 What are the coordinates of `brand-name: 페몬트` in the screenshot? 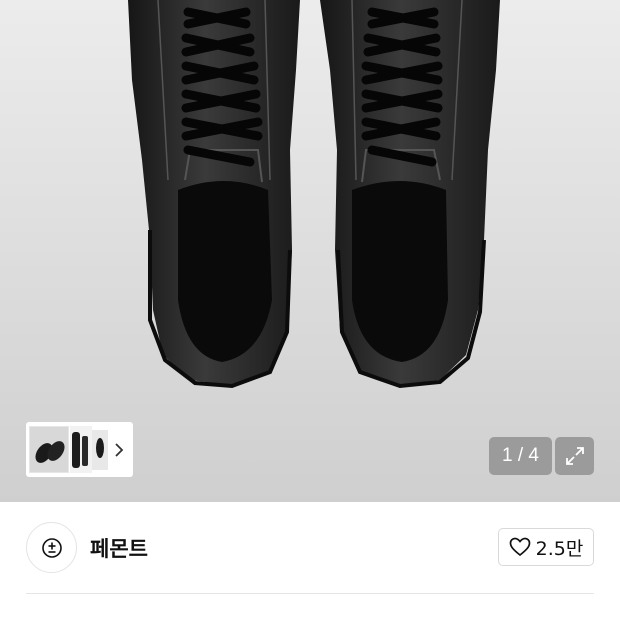 It's located at (119, 548).